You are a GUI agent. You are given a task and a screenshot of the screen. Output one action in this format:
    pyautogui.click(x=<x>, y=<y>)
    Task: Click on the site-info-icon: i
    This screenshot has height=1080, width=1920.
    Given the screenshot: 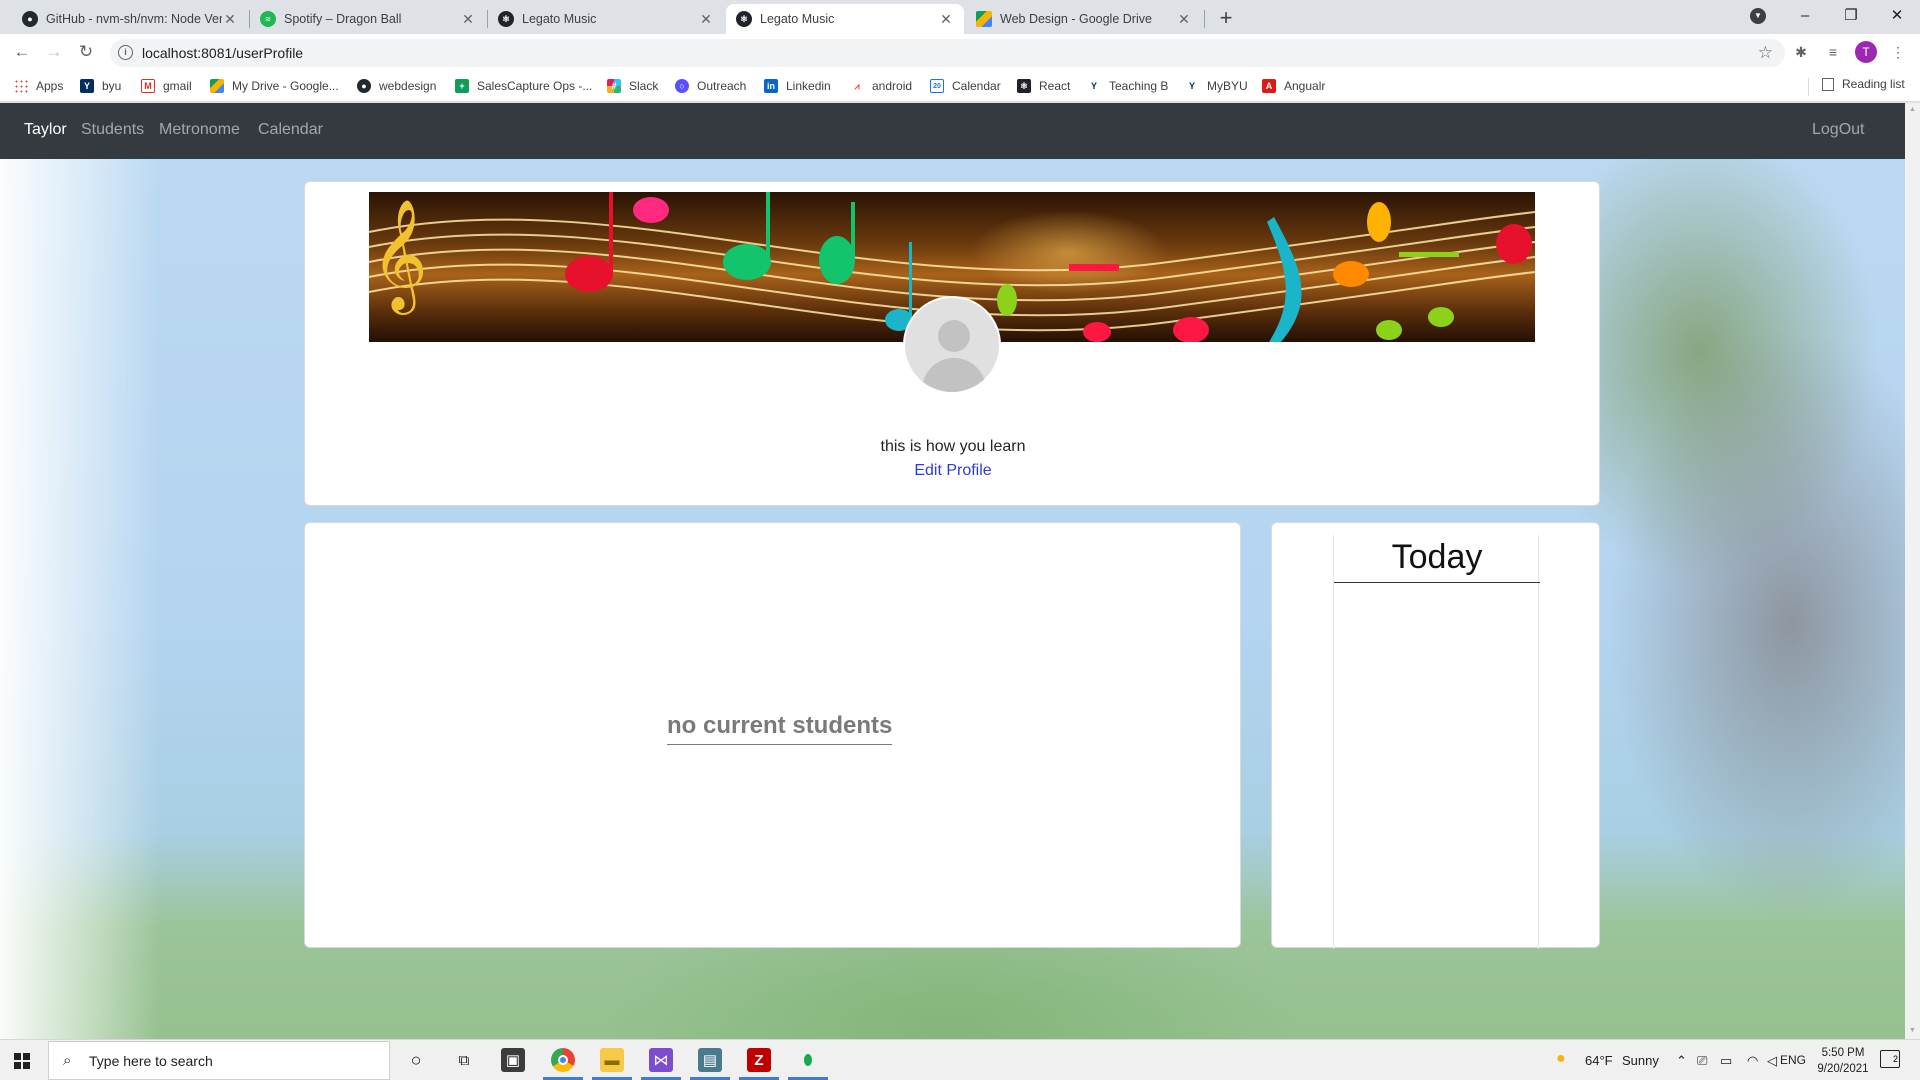 What is the action you would take?
    pyautogui.click(x=125, y=52)
    